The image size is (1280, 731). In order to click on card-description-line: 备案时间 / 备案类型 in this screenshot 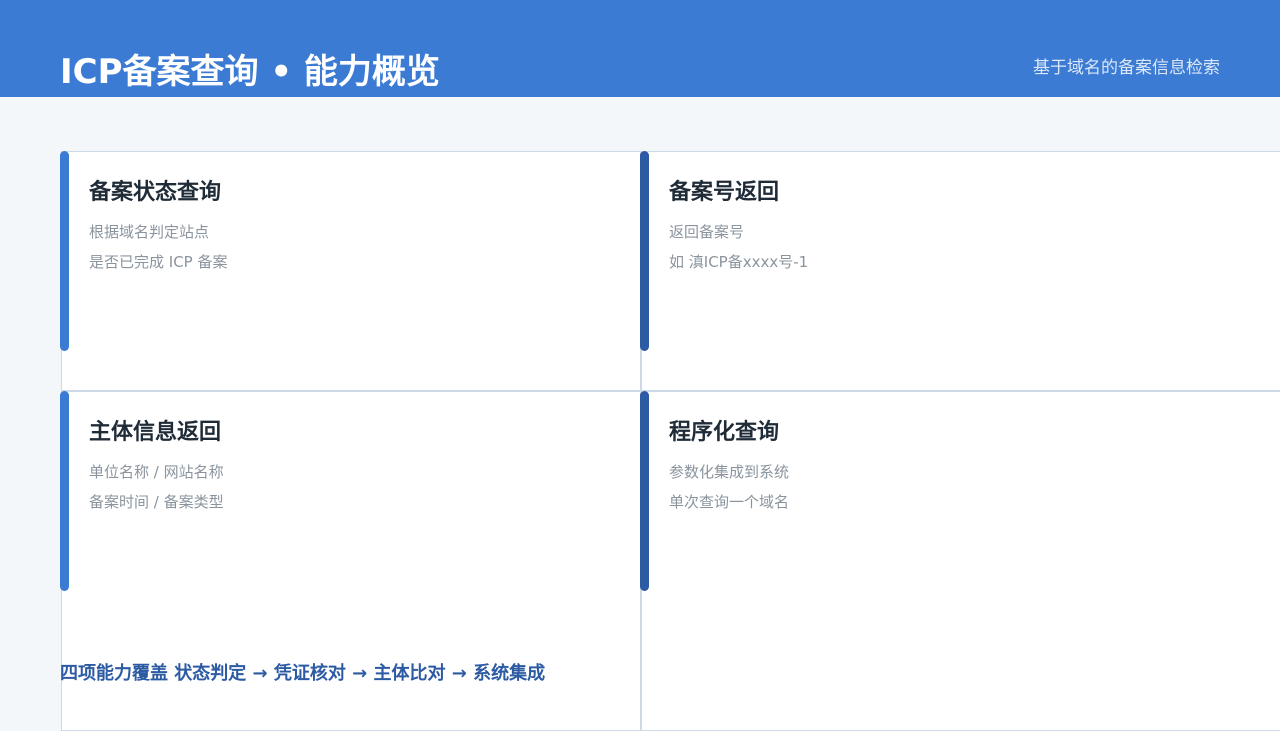, I will do `click(156, 502)`.